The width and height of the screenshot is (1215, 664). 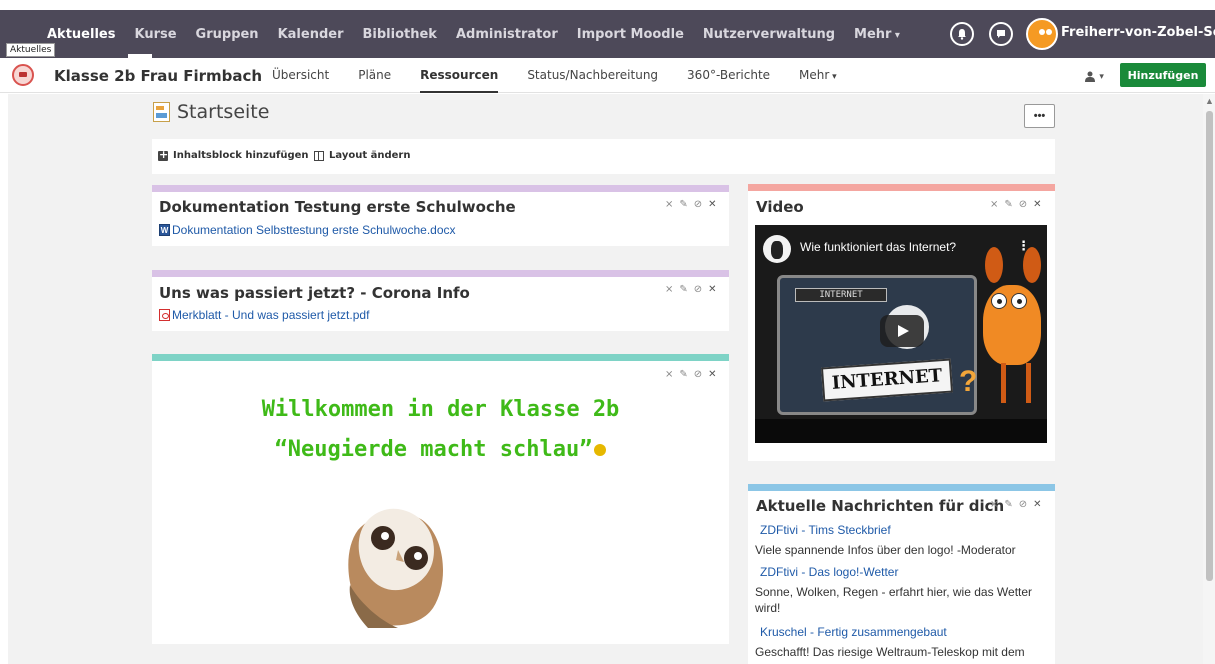 What do you see at coordinates (630, 34) in the screenshot?
I see `nav-import-moodle: Import Moodle` at bounding box center [630, 34].